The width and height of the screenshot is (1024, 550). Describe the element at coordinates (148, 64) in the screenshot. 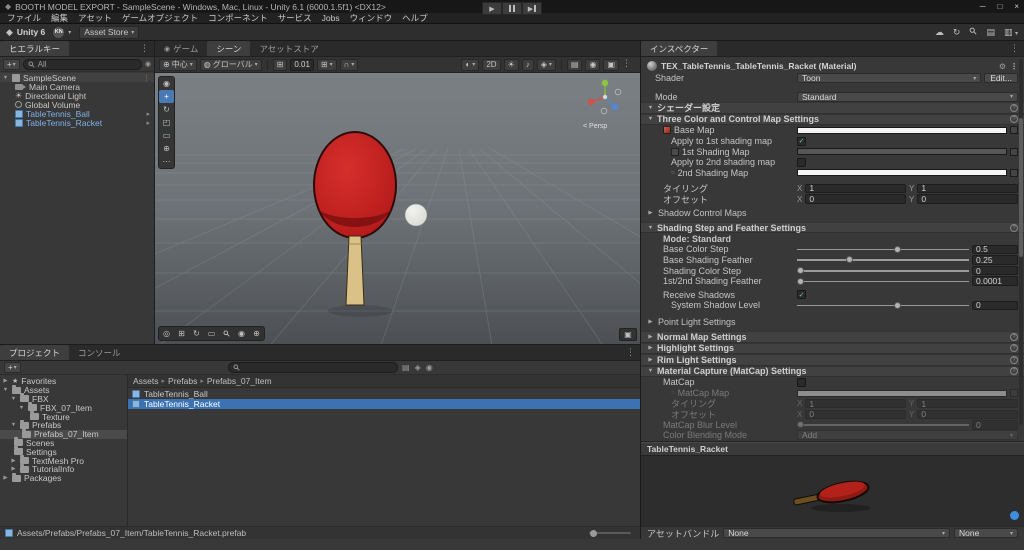

I see `scene-visibility-icon: ◉` at that location.